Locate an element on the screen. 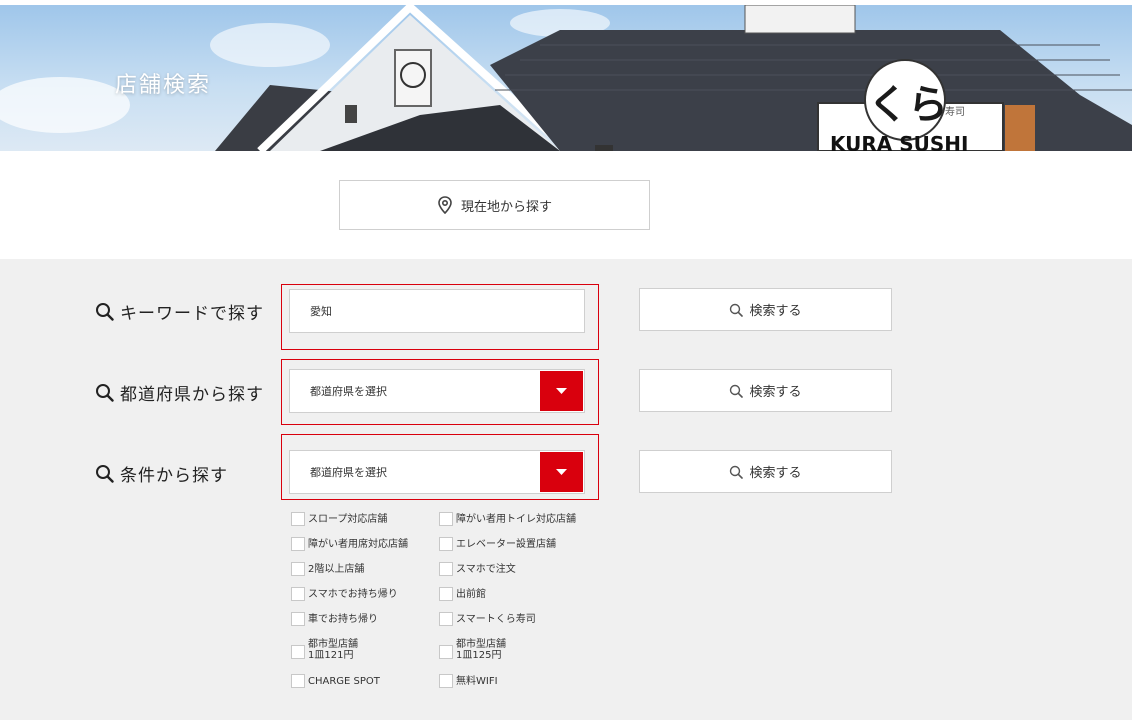 The image size is (1132, 720). condition-checkbox: 無料WIFI is located at coordinates (468, 681).